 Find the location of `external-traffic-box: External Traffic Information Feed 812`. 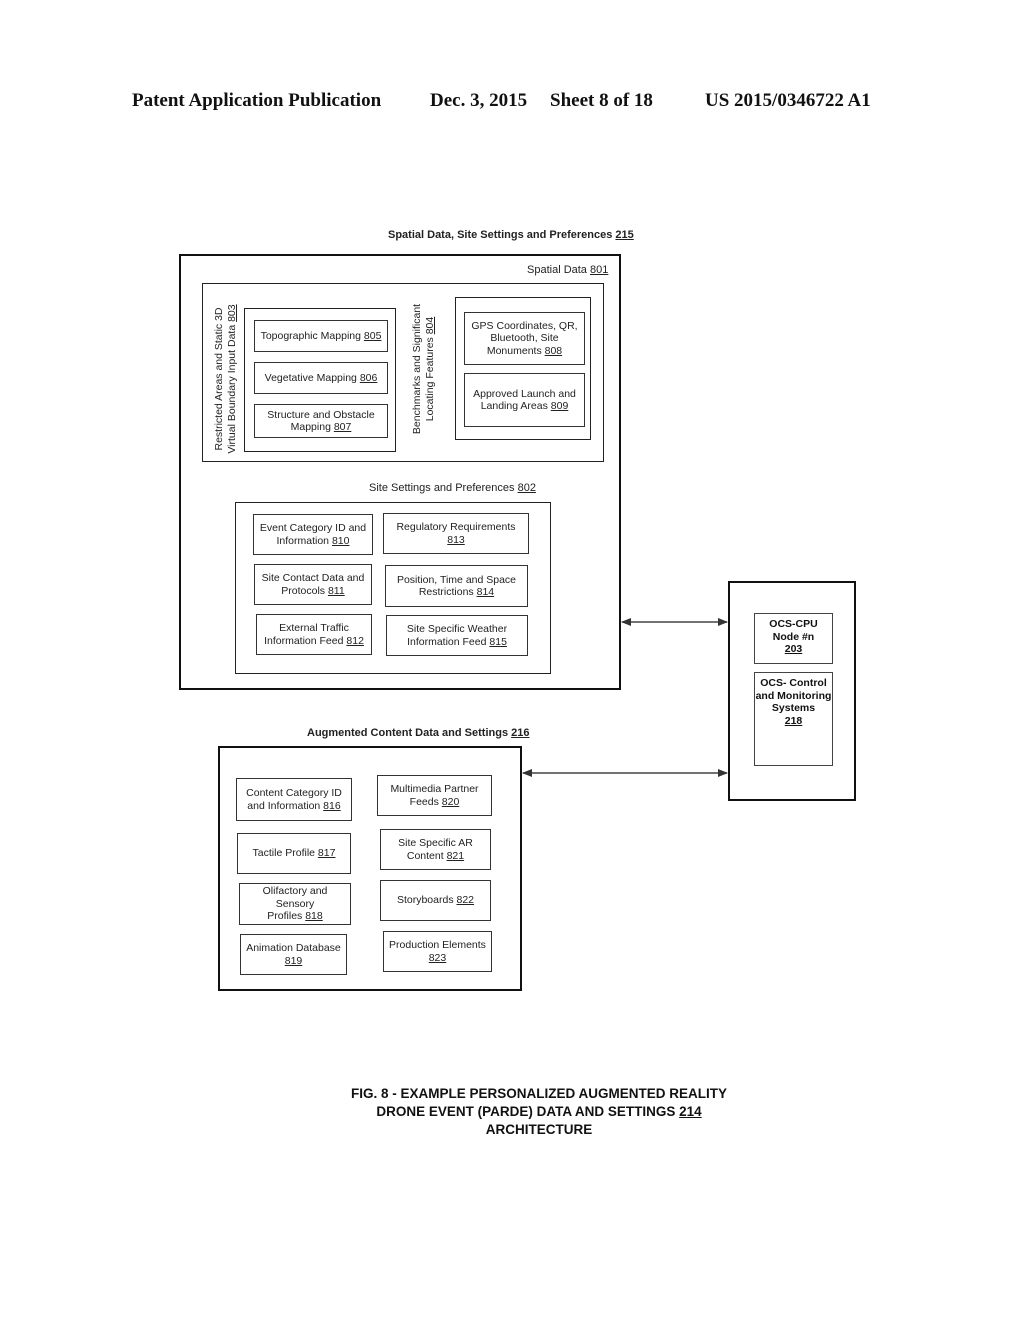

external-traffic-box: External Traffic Information Feed 812 is located at coordinates (314, 634).